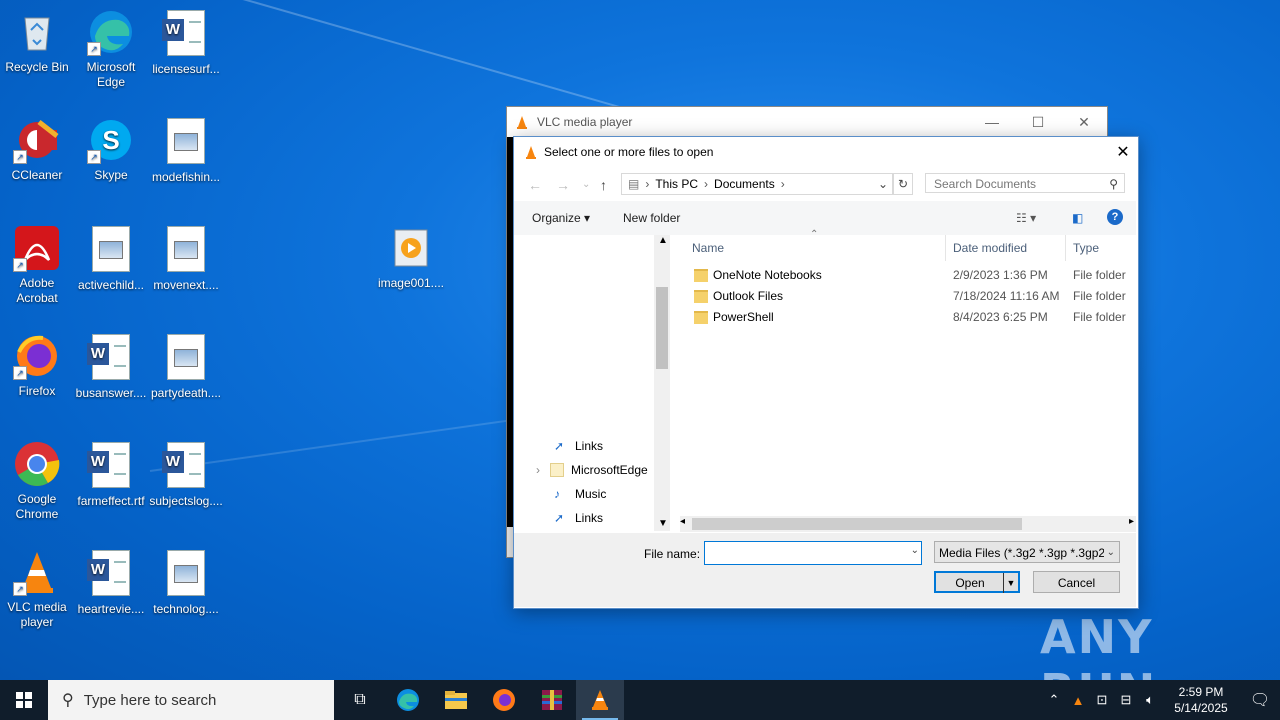 Image resolution: width=1280 pixels, height=720 pixels. I want to click on open-dropdown-icon: ▼, so click(1010, 583).